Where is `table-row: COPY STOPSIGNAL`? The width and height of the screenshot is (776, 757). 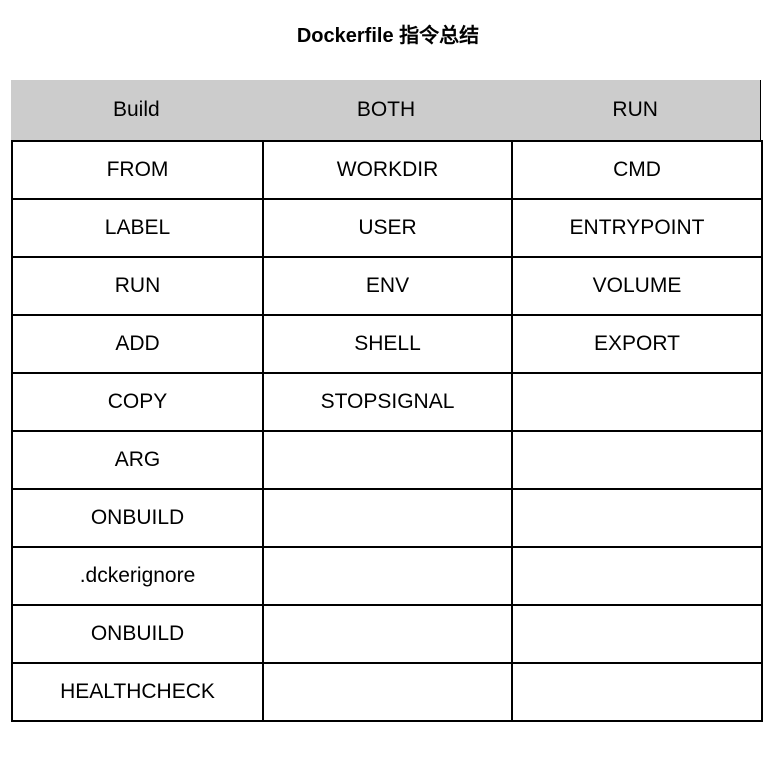
table-row: COPY STOPSIGNAL is located at coordinates (387, 402).